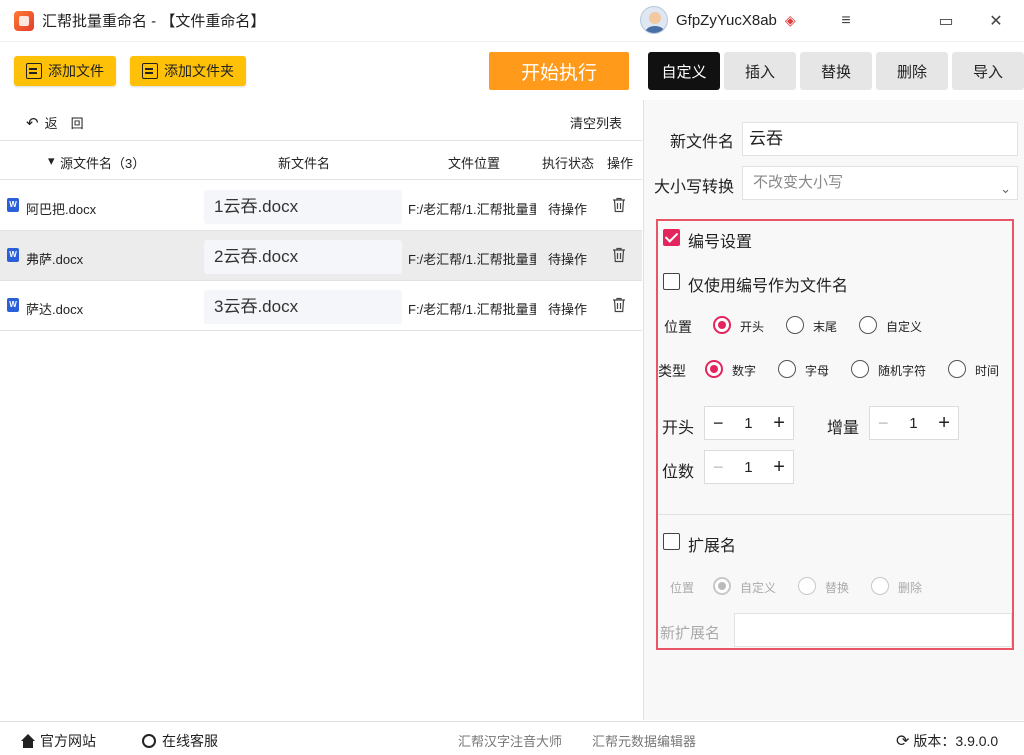 This screenshot has height=755, width=1024. Describe the element at coordinates (880, 139) in the screenshot. I see `new-name-input: 云吞` at that location.